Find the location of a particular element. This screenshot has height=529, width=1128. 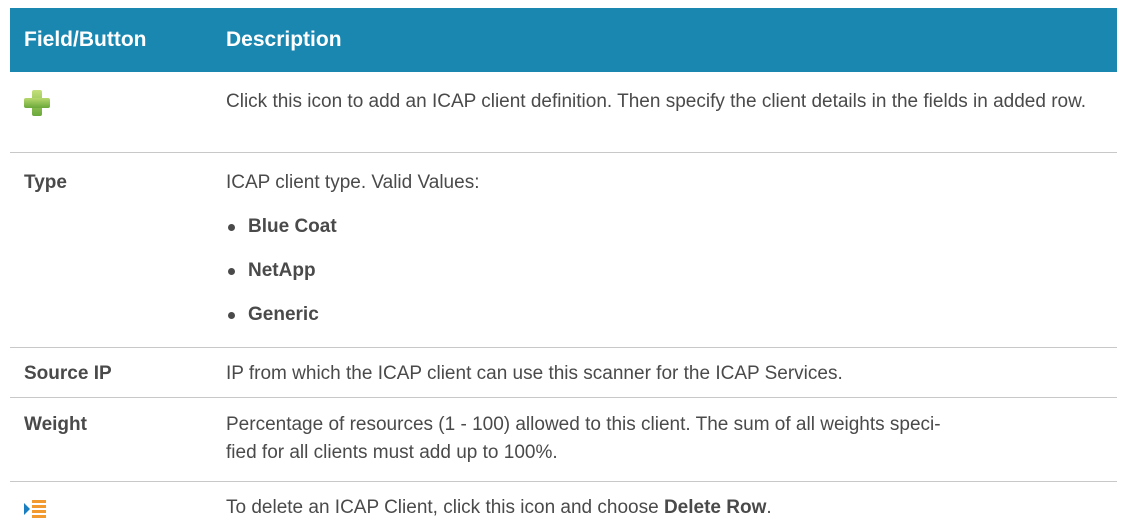

header-description: Description is located at coordinates (284, 39).